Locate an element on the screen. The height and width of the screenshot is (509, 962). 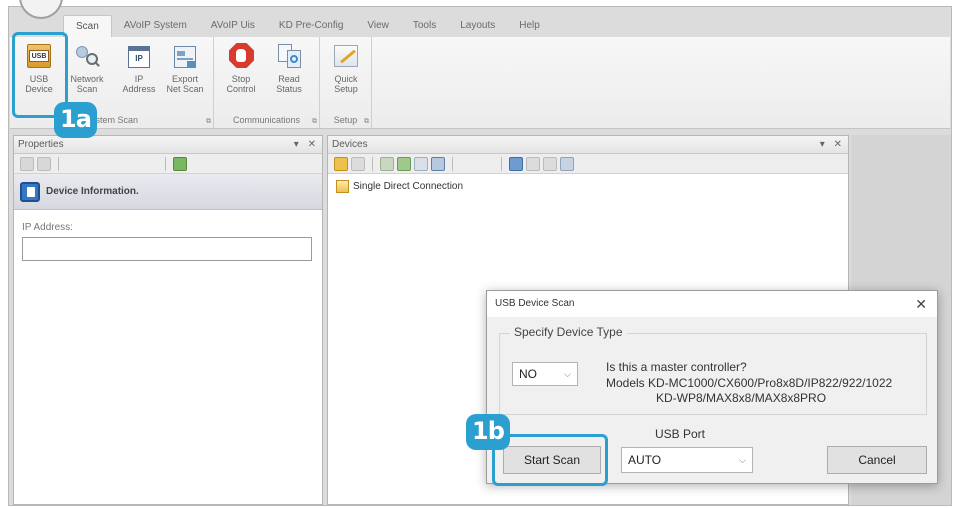
cancel-button: Cancel is located at coordinates (877, 460).